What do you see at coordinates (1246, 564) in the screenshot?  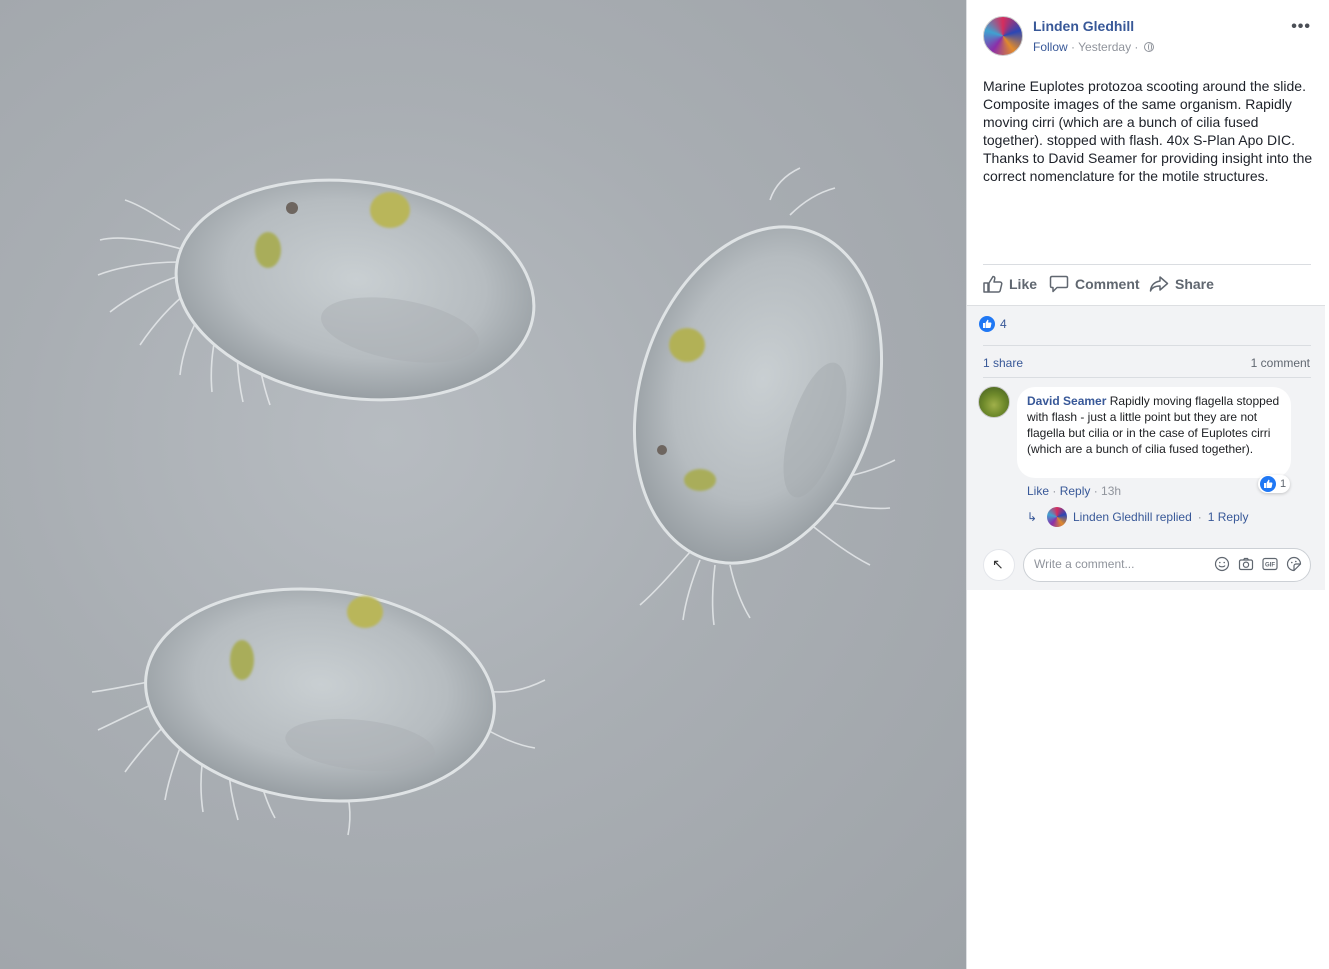 I see `camera-icon` at bounding box center [1246, 564].